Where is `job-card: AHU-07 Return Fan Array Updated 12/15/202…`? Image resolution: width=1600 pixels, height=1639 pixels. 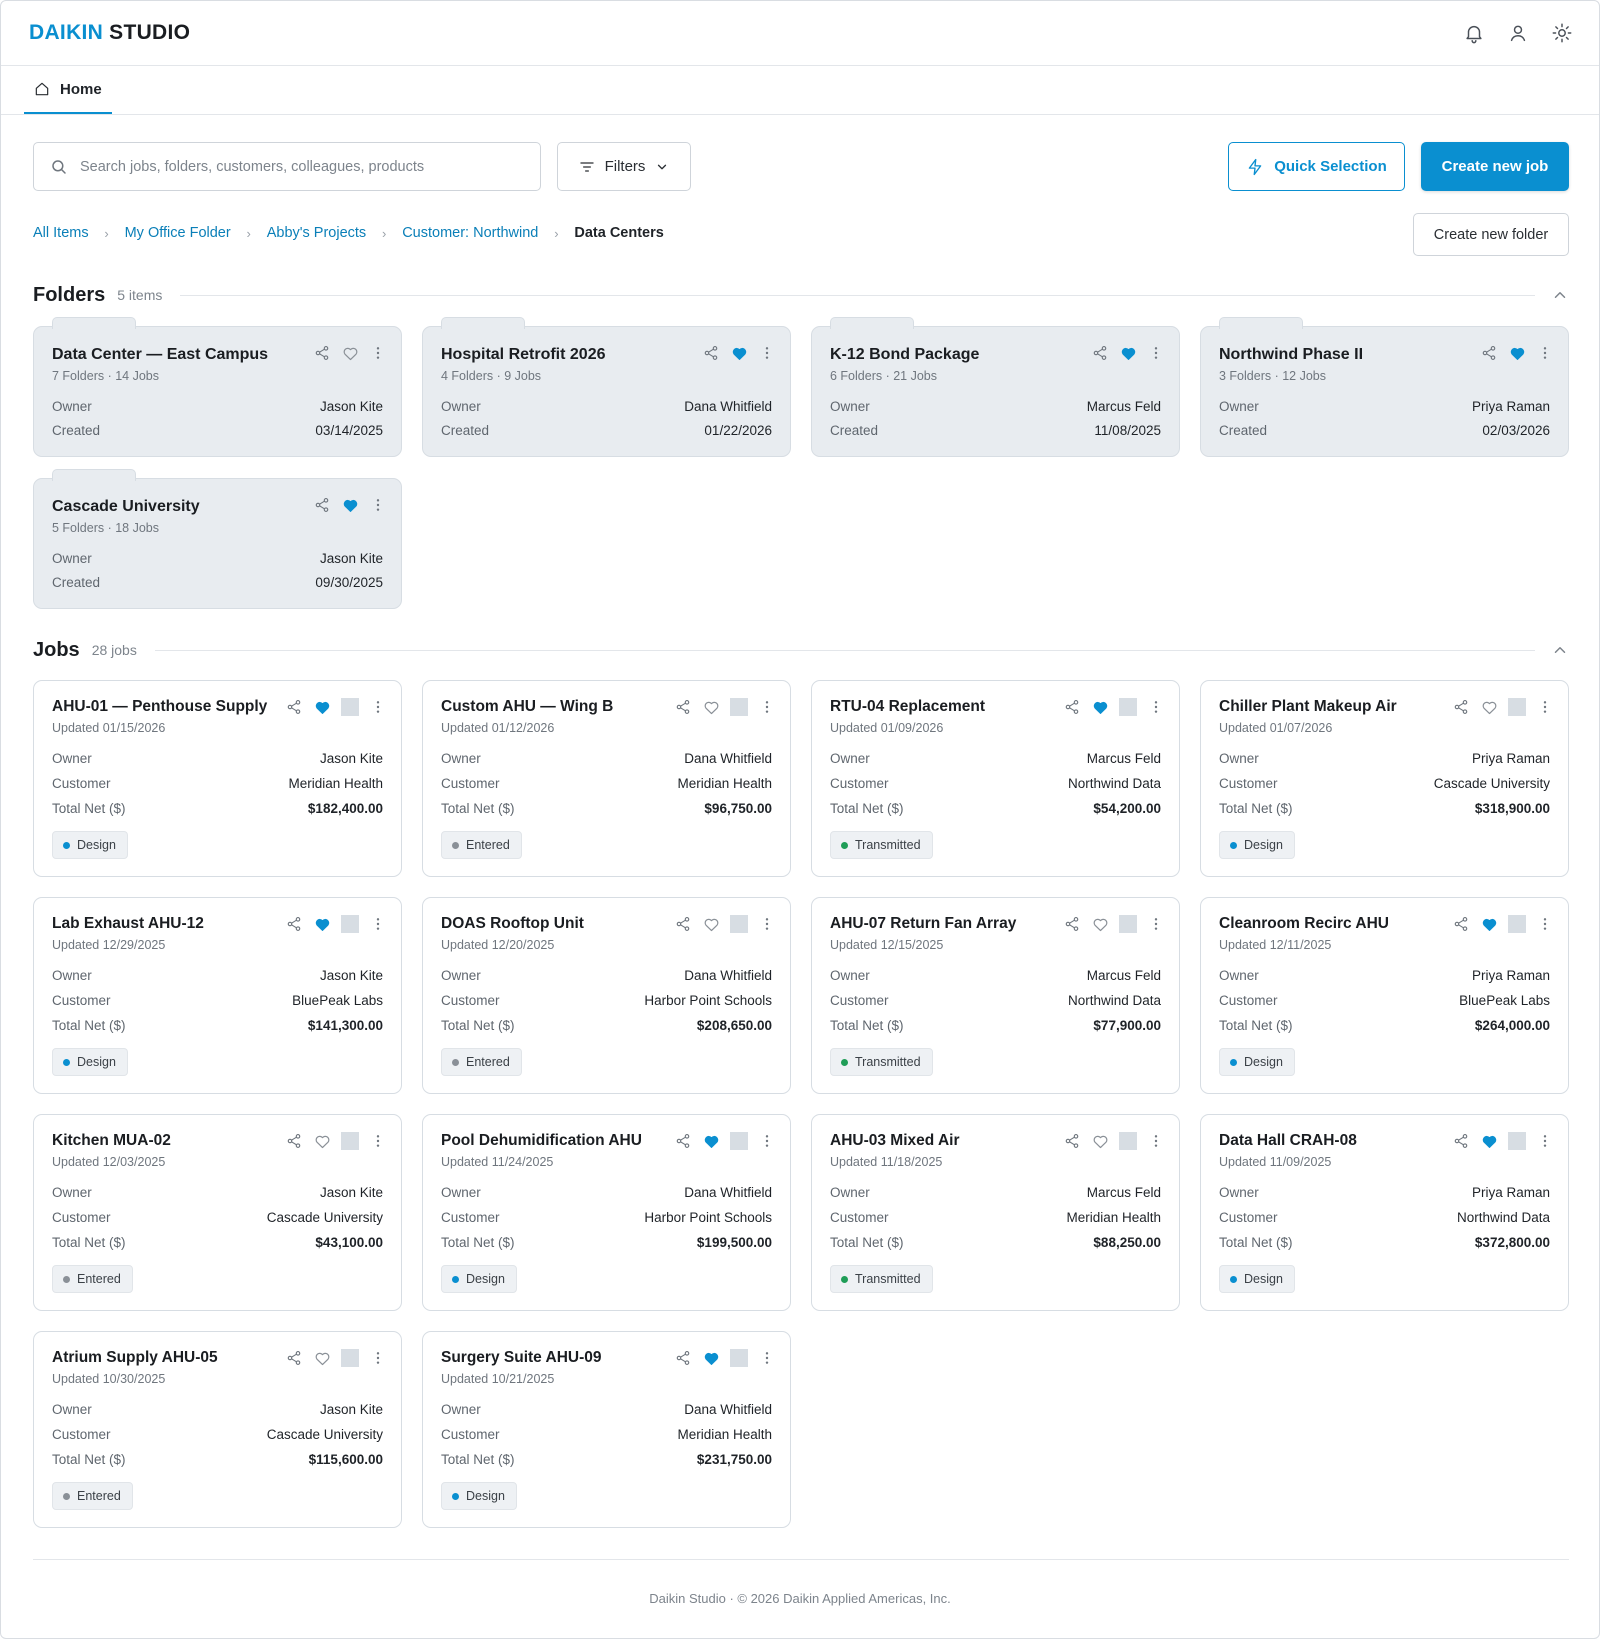 job-card: AHU-07 Return Fan Array Updated 12/15/202… is located at coordinates (995, 995).